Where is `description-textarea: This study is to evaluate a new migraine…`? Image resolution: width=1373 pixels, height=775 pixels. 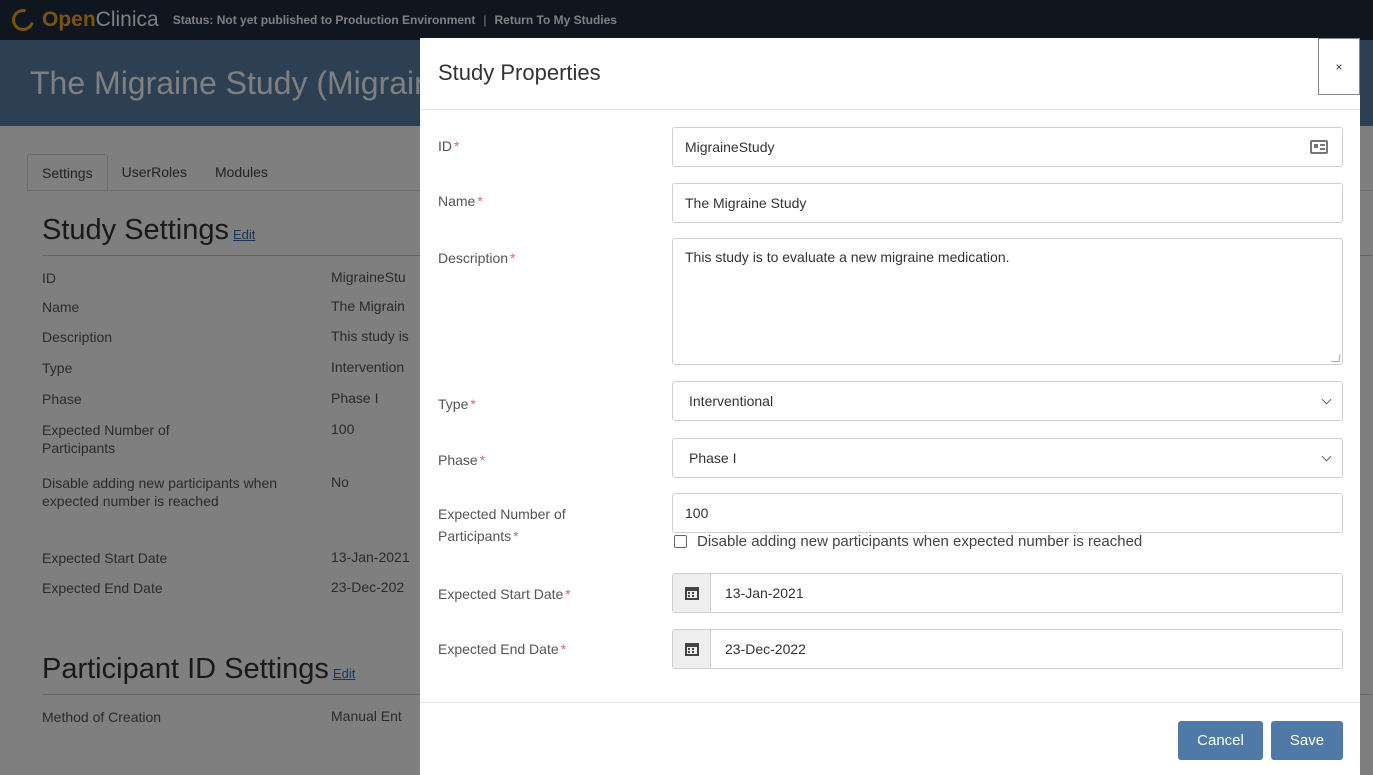
description-textarea: This study is to evaluate a new migraine… is located at coordinates (1007, 301).